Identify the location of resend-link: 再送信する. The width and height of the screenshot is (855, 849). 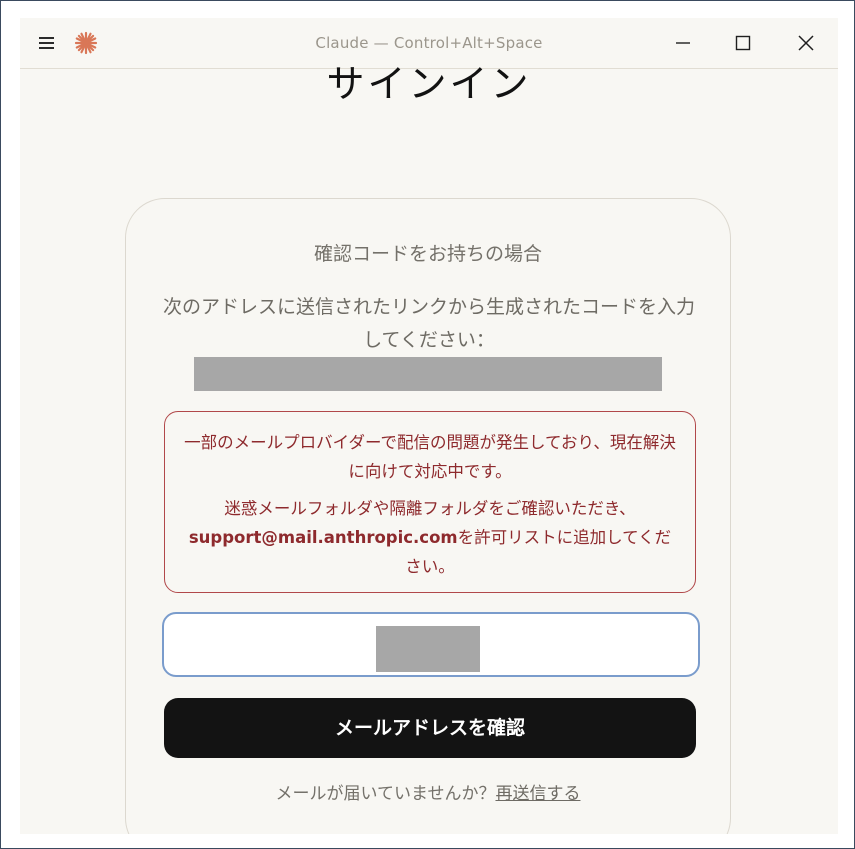
(537, 794).